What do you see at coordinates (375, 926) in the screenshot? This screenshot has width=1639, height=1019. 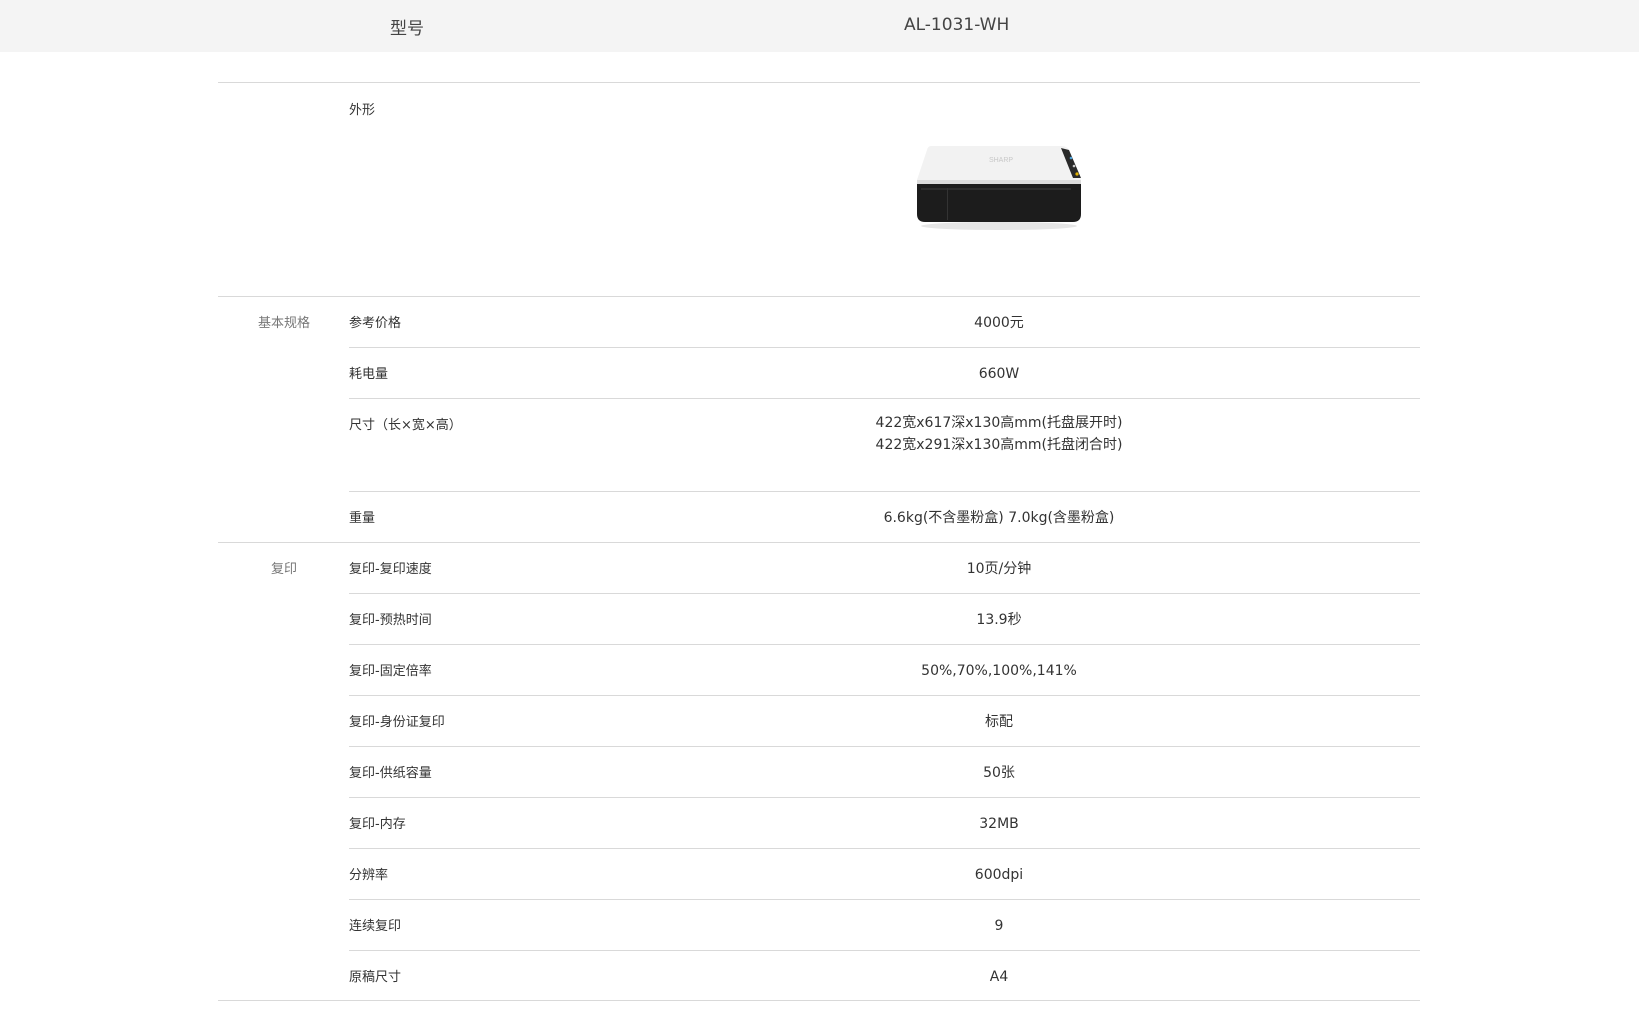 I see `spec-row-label: 连续复印` at bounding box center [375, 926].